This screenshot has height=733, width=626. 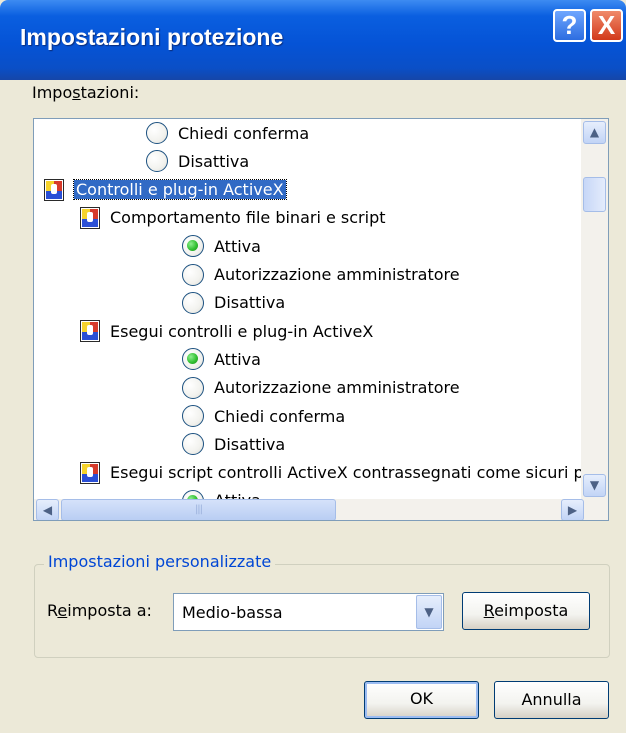 I want to click on title-bar: Impostazioni protezione ? X, so click(x=313, y=40).